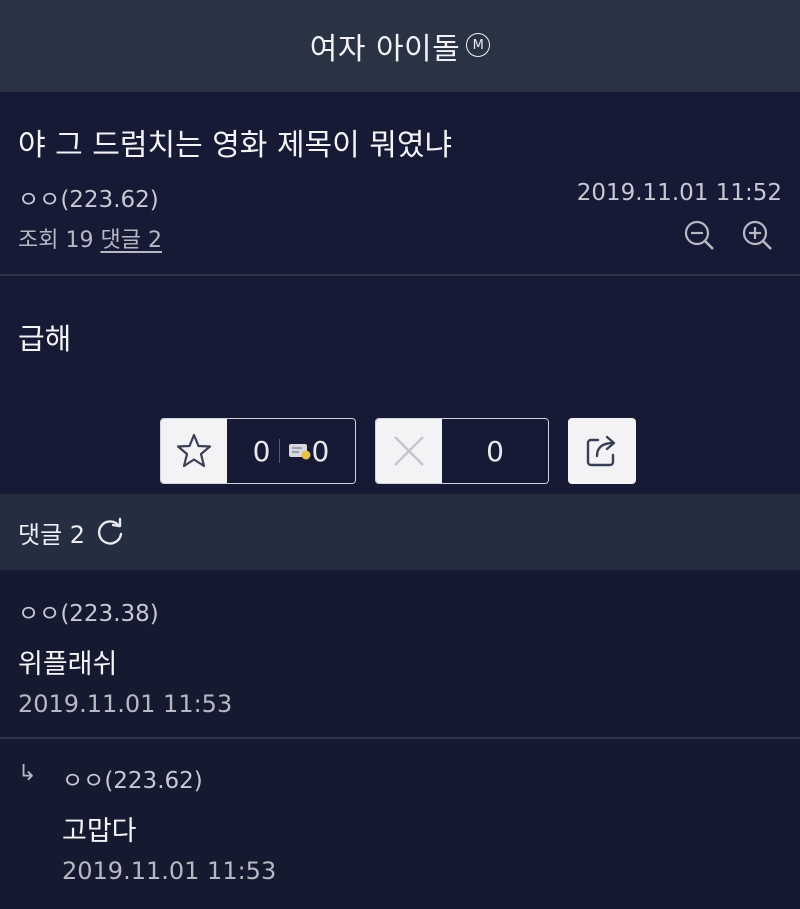 The image size is (800, 909). I want to click on comment-author: ㅇㅇ(223.38), so click(88, 614).